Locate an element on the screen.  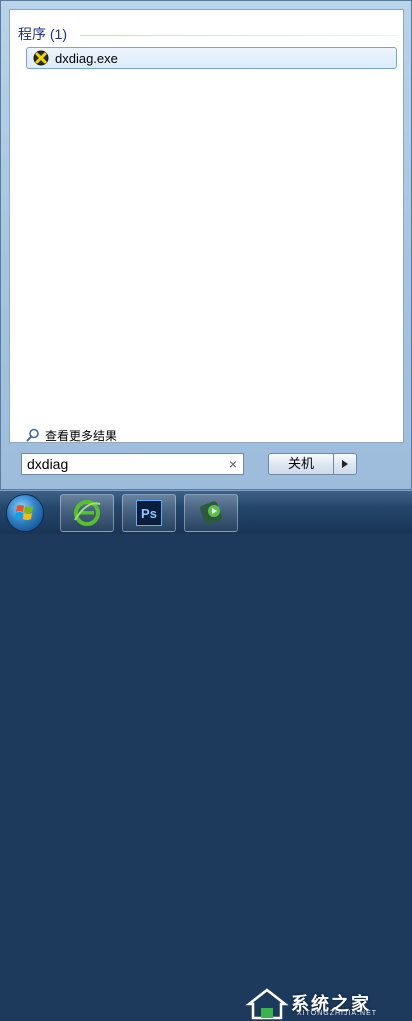
taskbar-photoshop-button: Ps is located at coordinates (149, 513).